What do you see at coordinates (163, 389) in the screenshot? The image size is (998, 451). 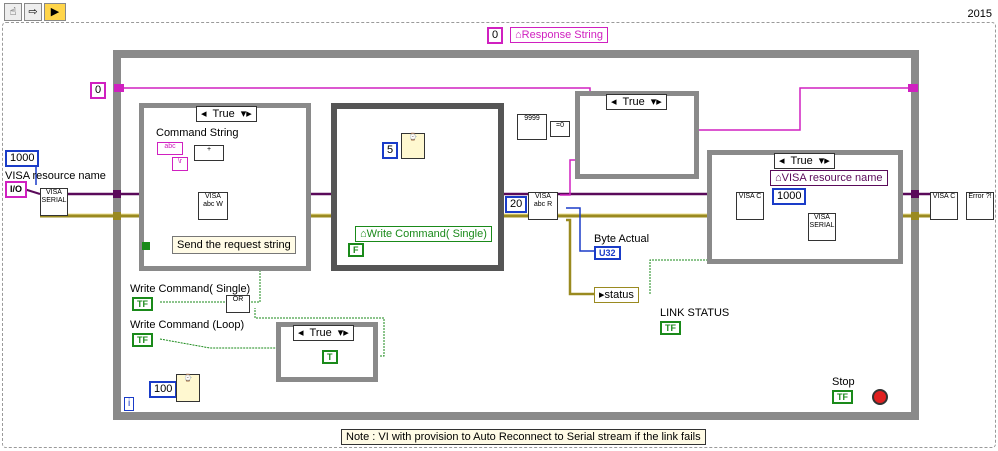 I see `wait-100-const: 100` at bounding box center [163, 389].